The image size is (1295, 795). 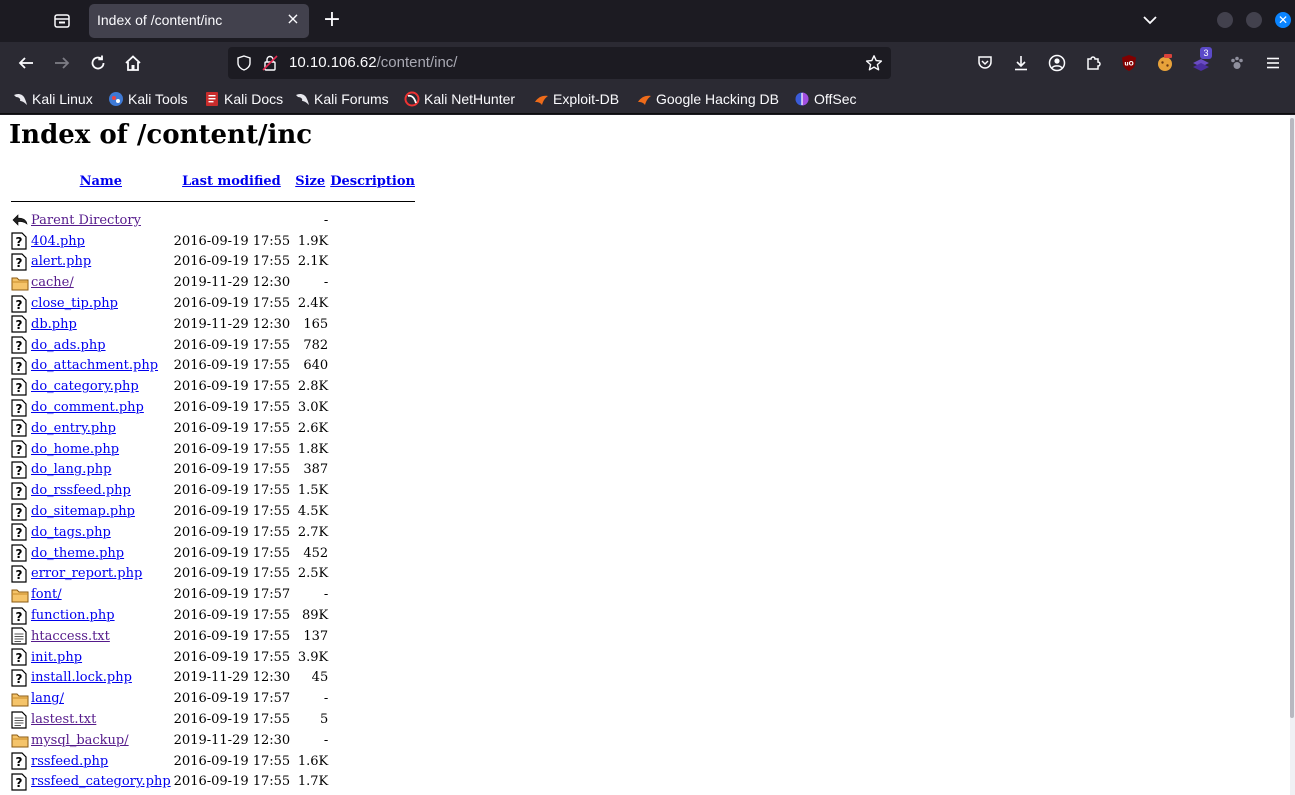 What do you see at coordinates (69, 761) in the screenshot?
I see `file-link: rssfeed.php` at bounding box center [69, 761].